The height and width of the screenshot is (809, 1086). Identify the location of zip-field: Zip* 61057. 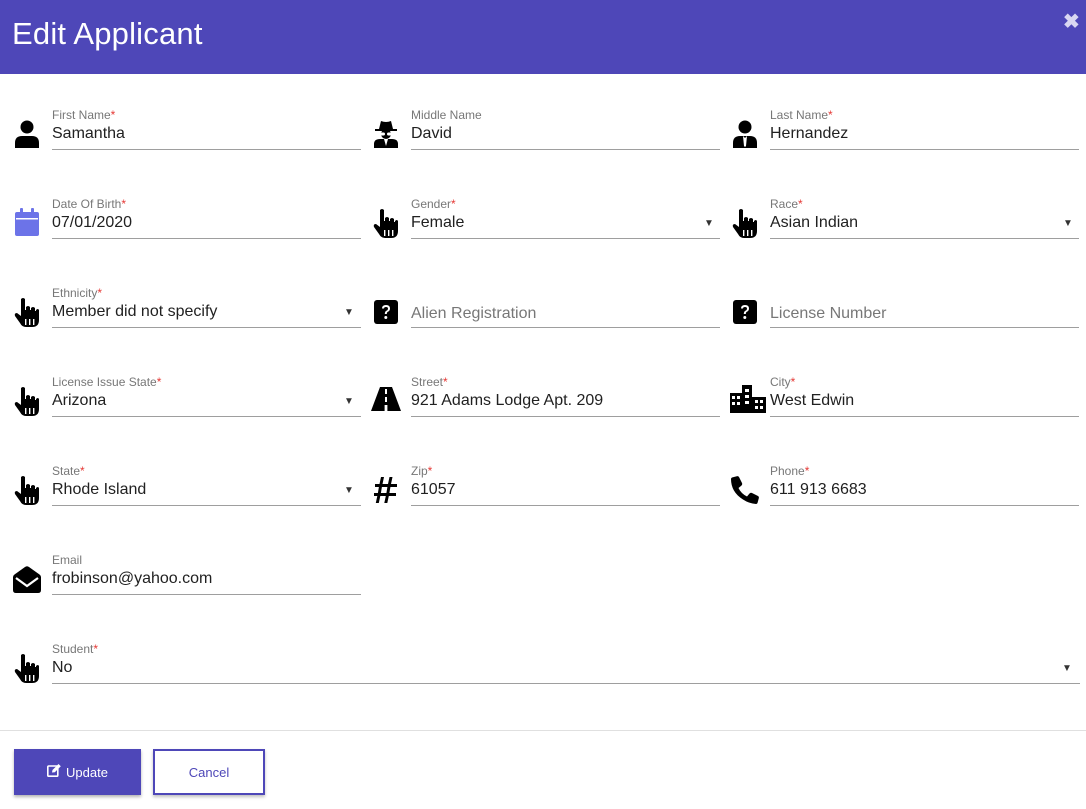
(546, 499).